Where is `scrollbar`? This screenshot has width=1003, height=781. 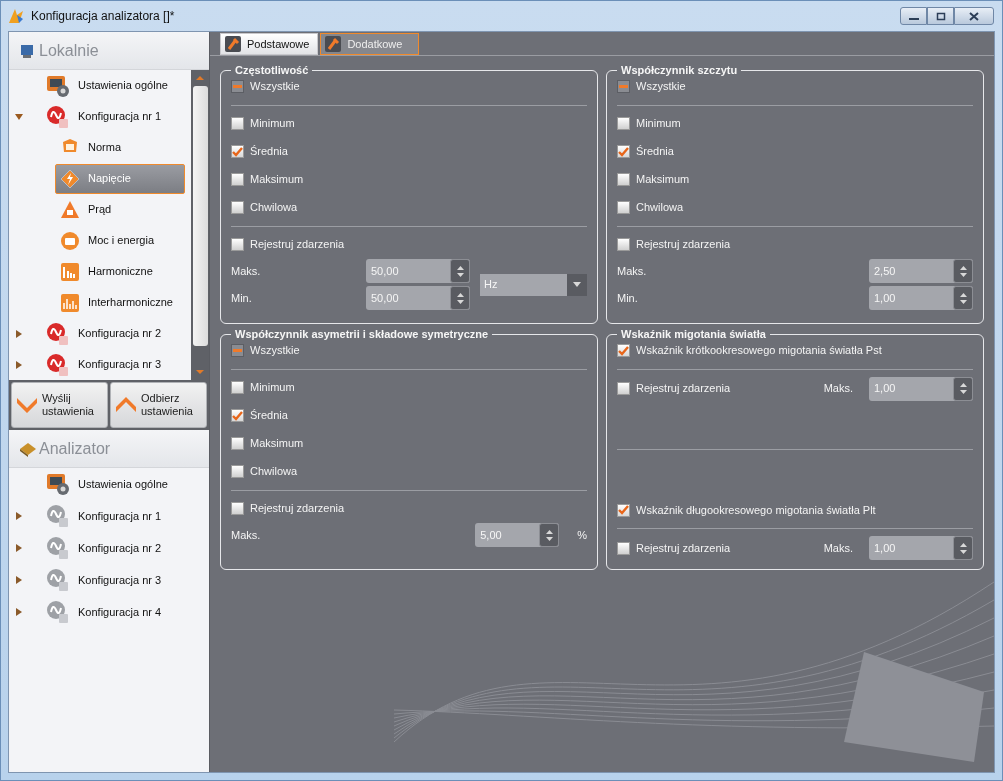 scrollbar is located at coordinates (200, 225).